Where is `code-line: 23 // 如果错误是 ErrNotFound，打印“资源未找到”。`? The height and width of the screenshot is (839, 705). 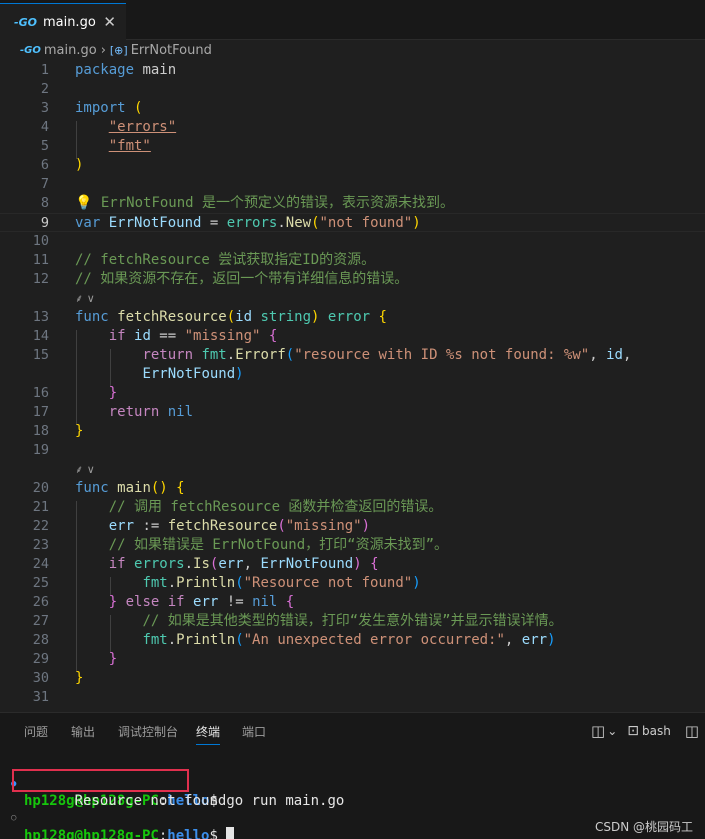 code-line: 23 // 如果错误是 ErrNotFound，打印“资源未找到”。 is located at coordinates (352, 545).